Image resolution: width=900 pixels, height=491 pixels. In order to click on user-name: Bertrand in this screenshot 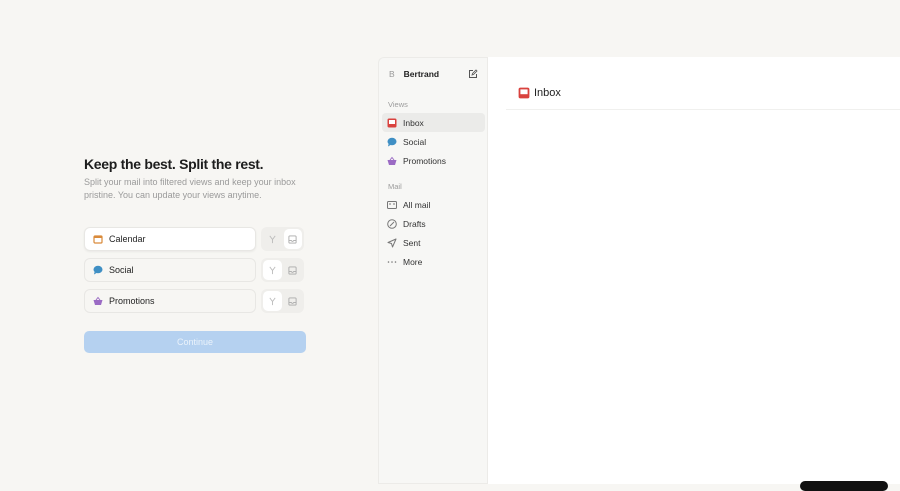, I will do `click(421, 74)`.